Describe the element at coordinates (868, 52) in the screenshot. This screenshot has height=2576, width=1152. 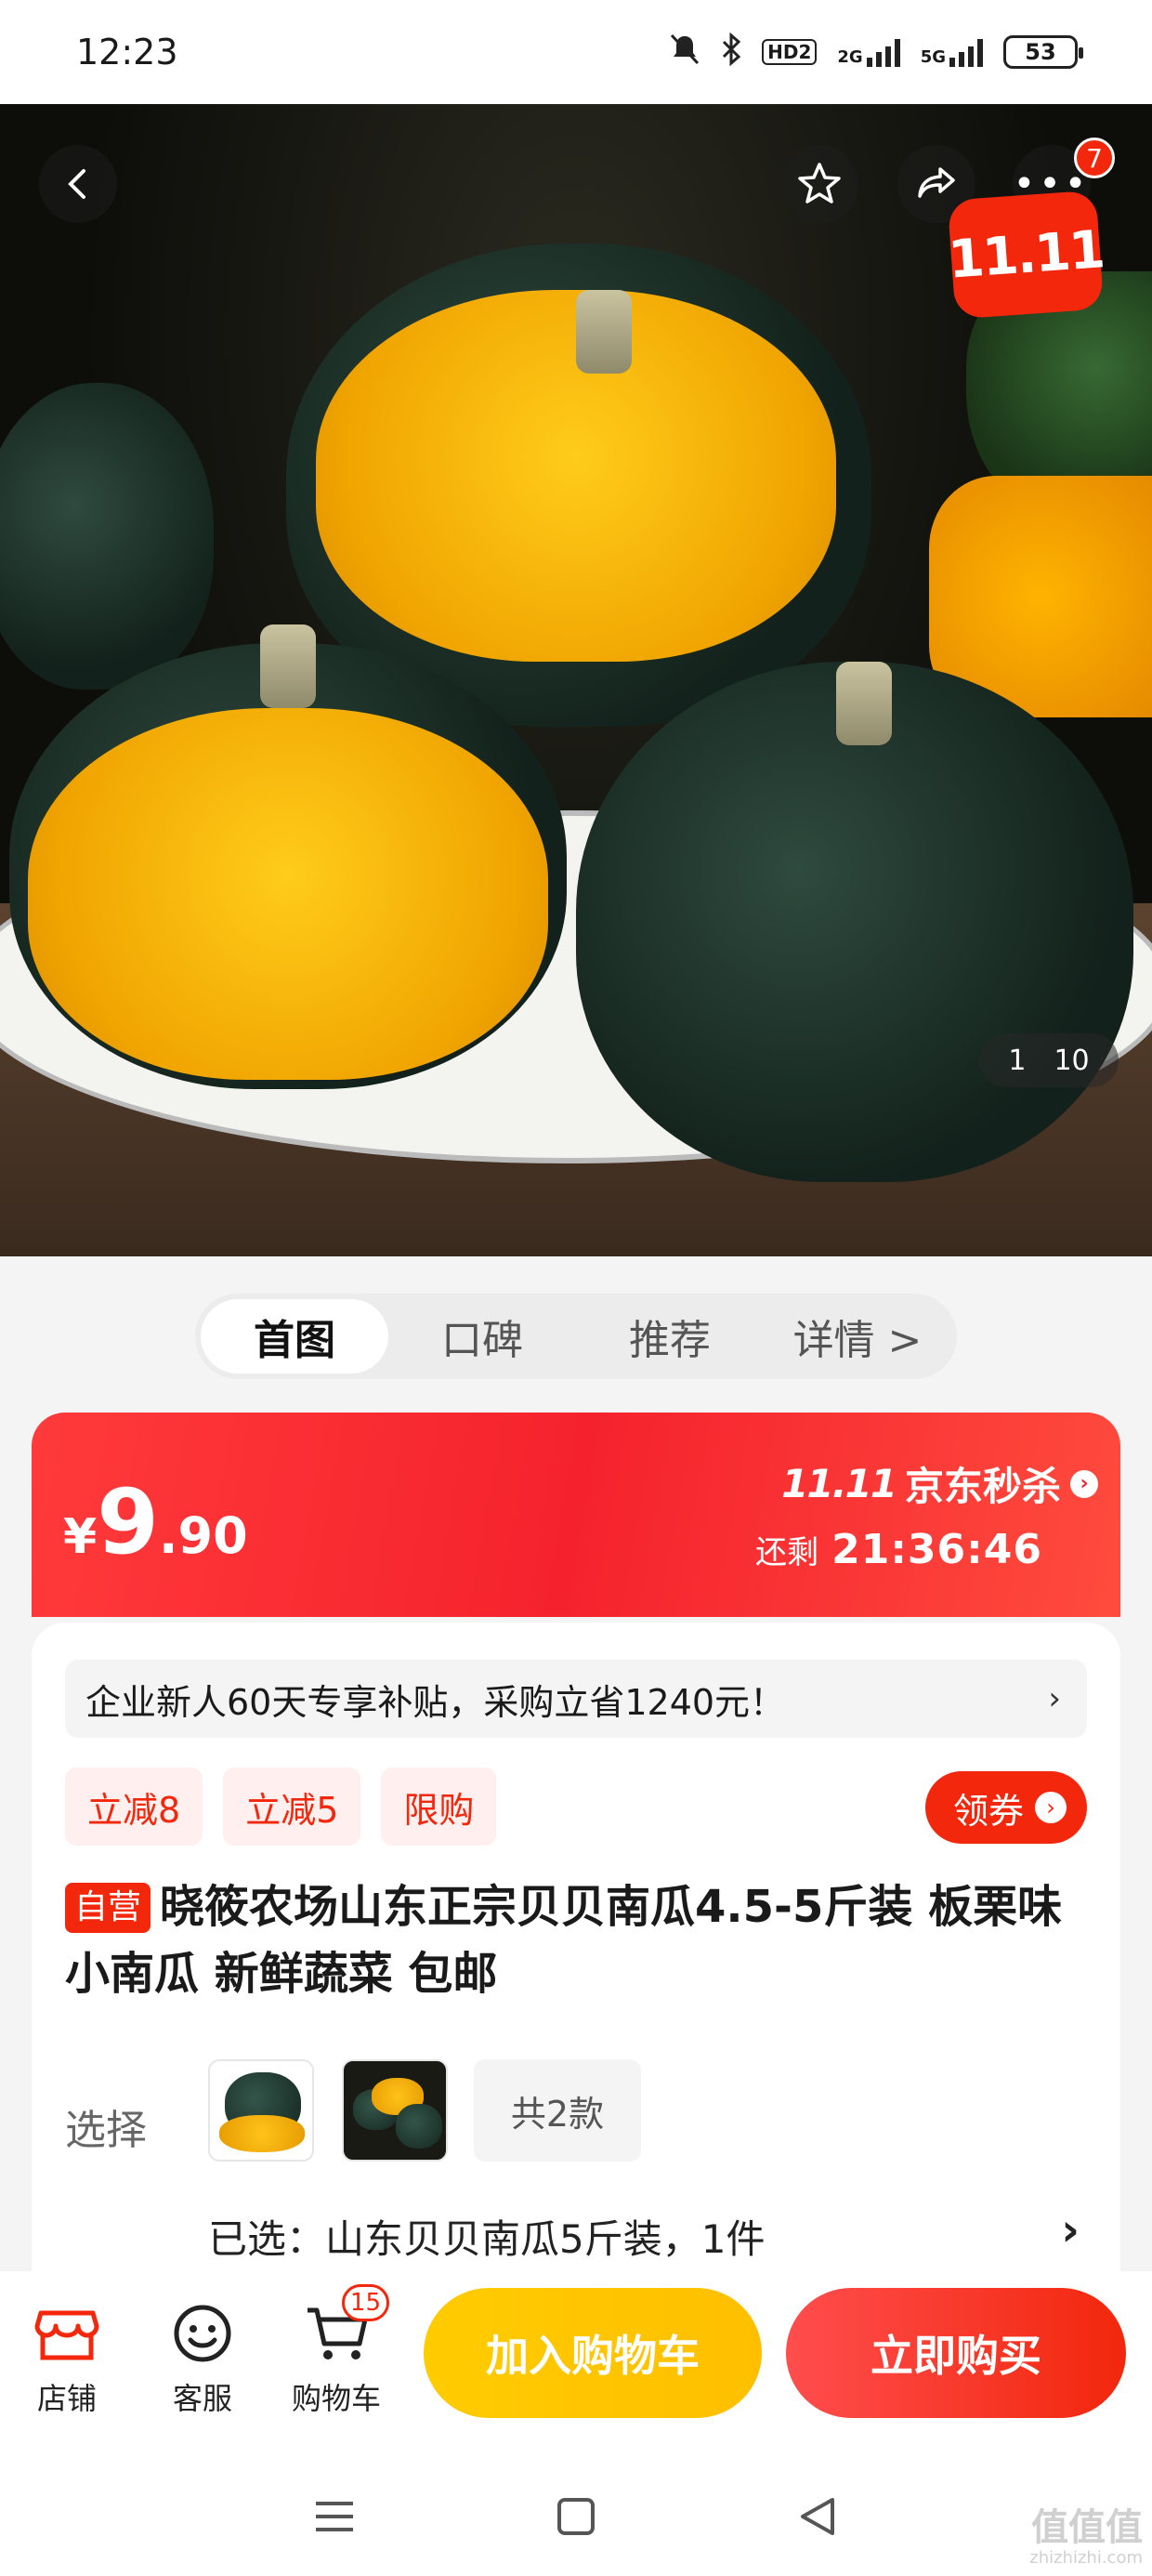
I see `signal-2g: 2G` at that location.